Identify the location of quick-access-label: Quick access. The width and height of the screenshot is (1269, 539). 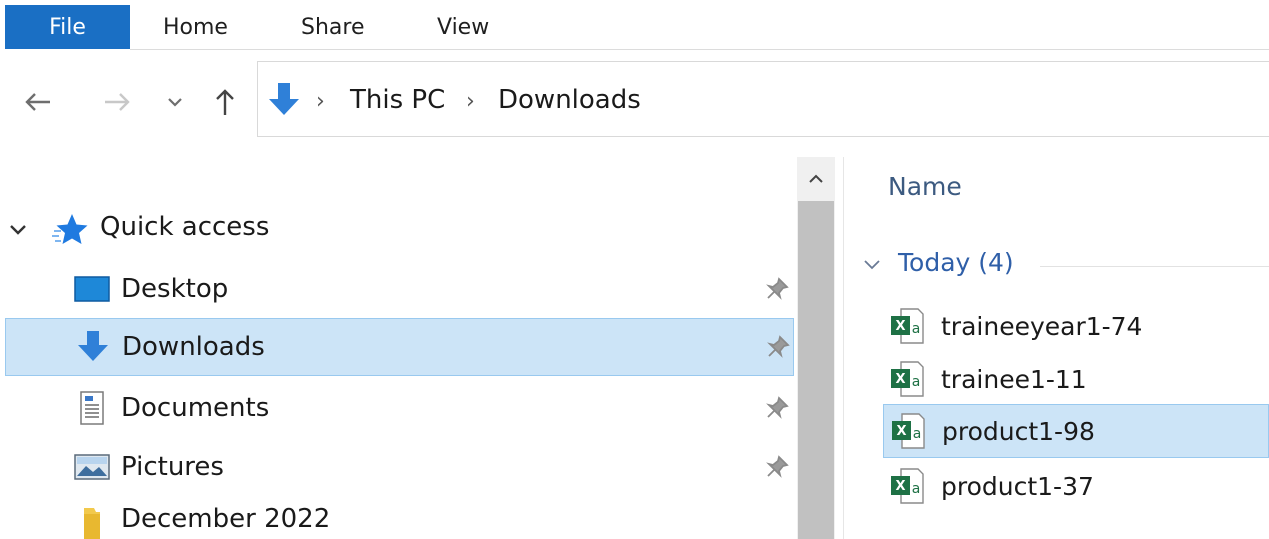
(184, 227).